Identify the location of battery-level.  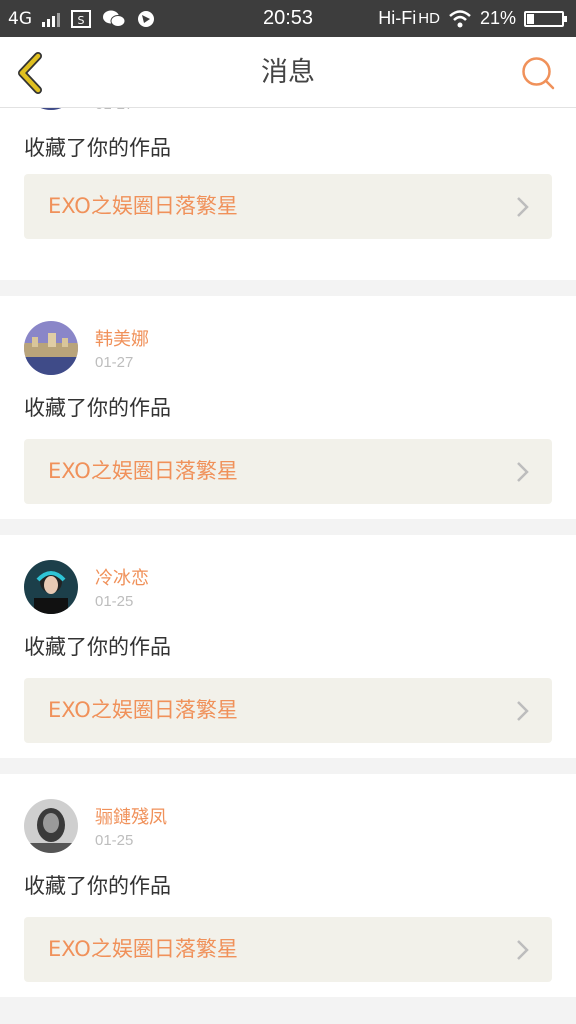
(531, 18).